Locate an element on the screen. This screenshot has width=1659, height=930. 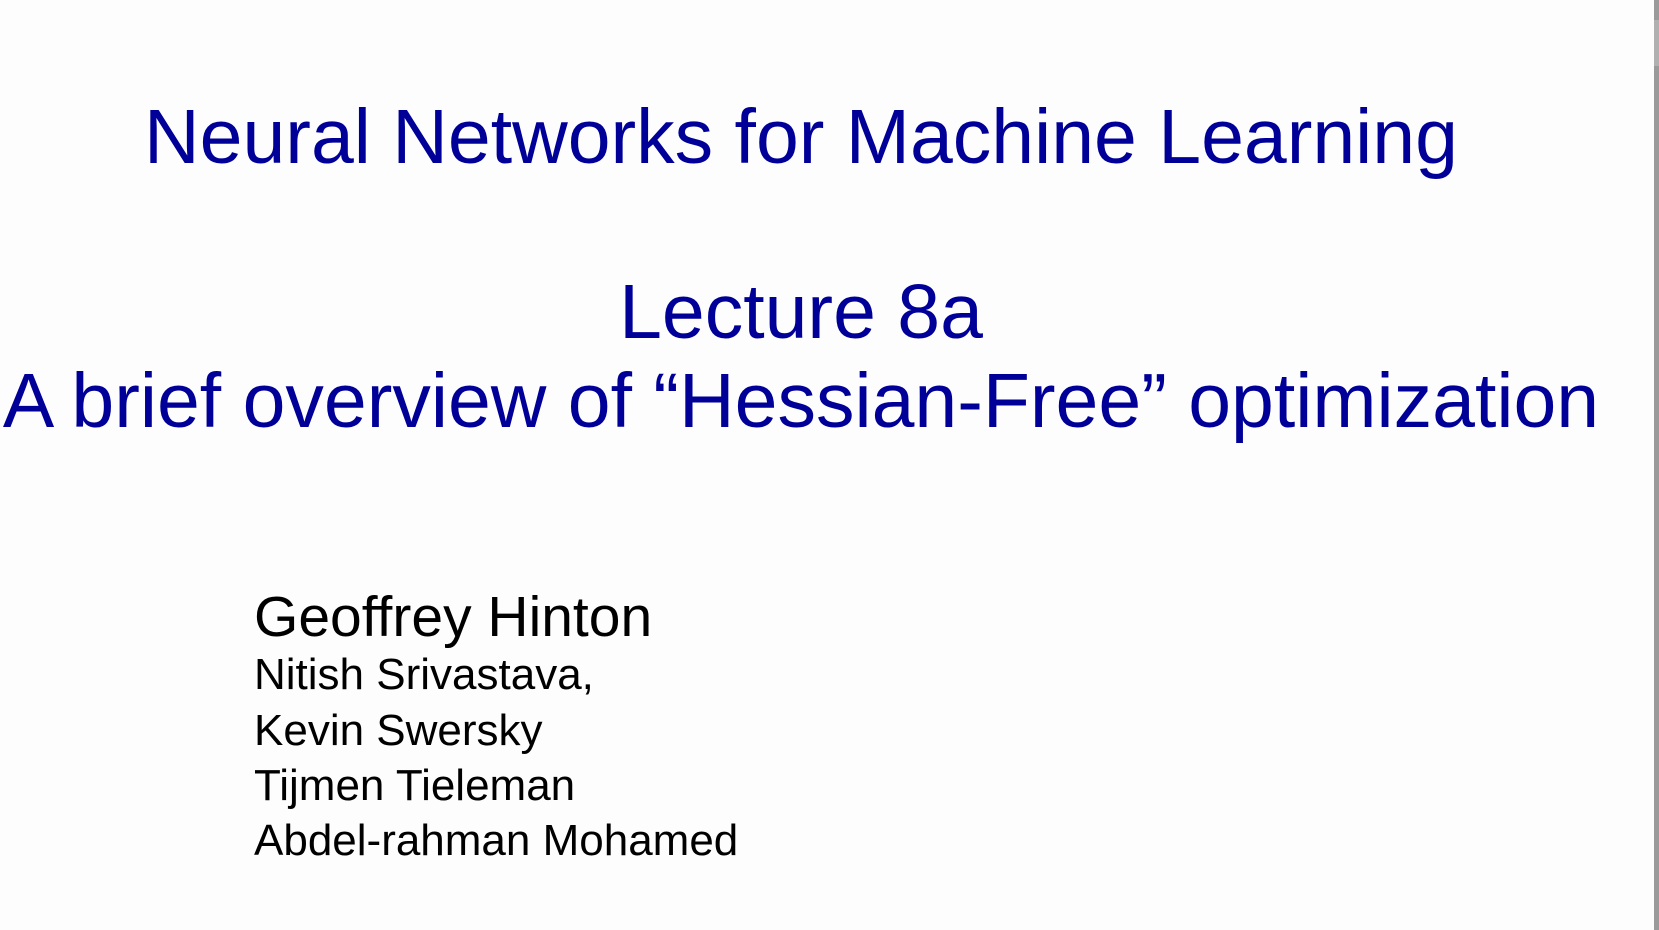
coauthor: Abdel-rahman Mohamed is located at coordinates (496, 840).